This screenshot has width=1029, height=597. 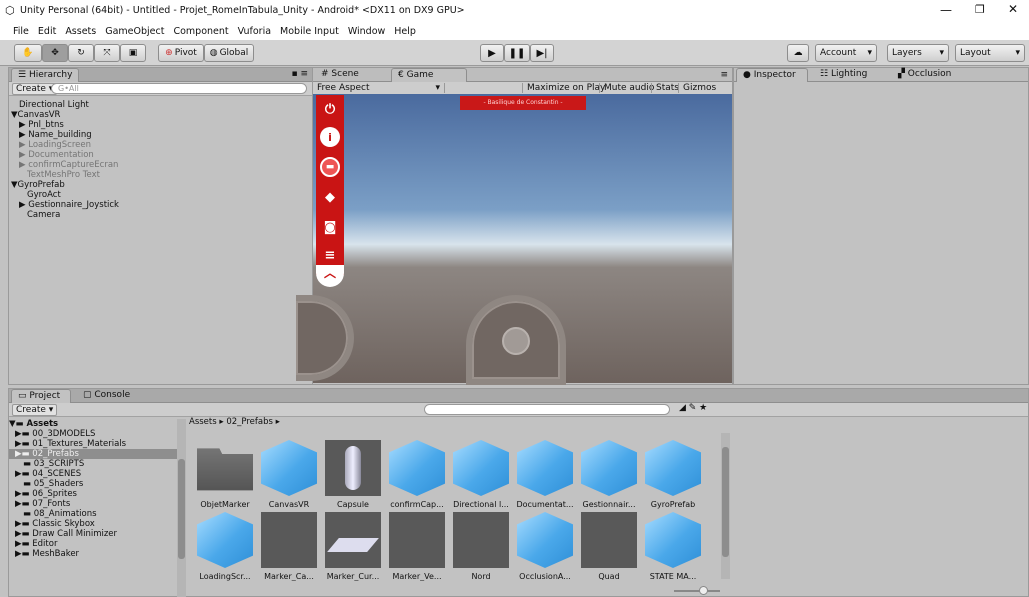 I want to click on folder-item: ▶▬ 01_Textures_Materials, so click(x=95, y=444).